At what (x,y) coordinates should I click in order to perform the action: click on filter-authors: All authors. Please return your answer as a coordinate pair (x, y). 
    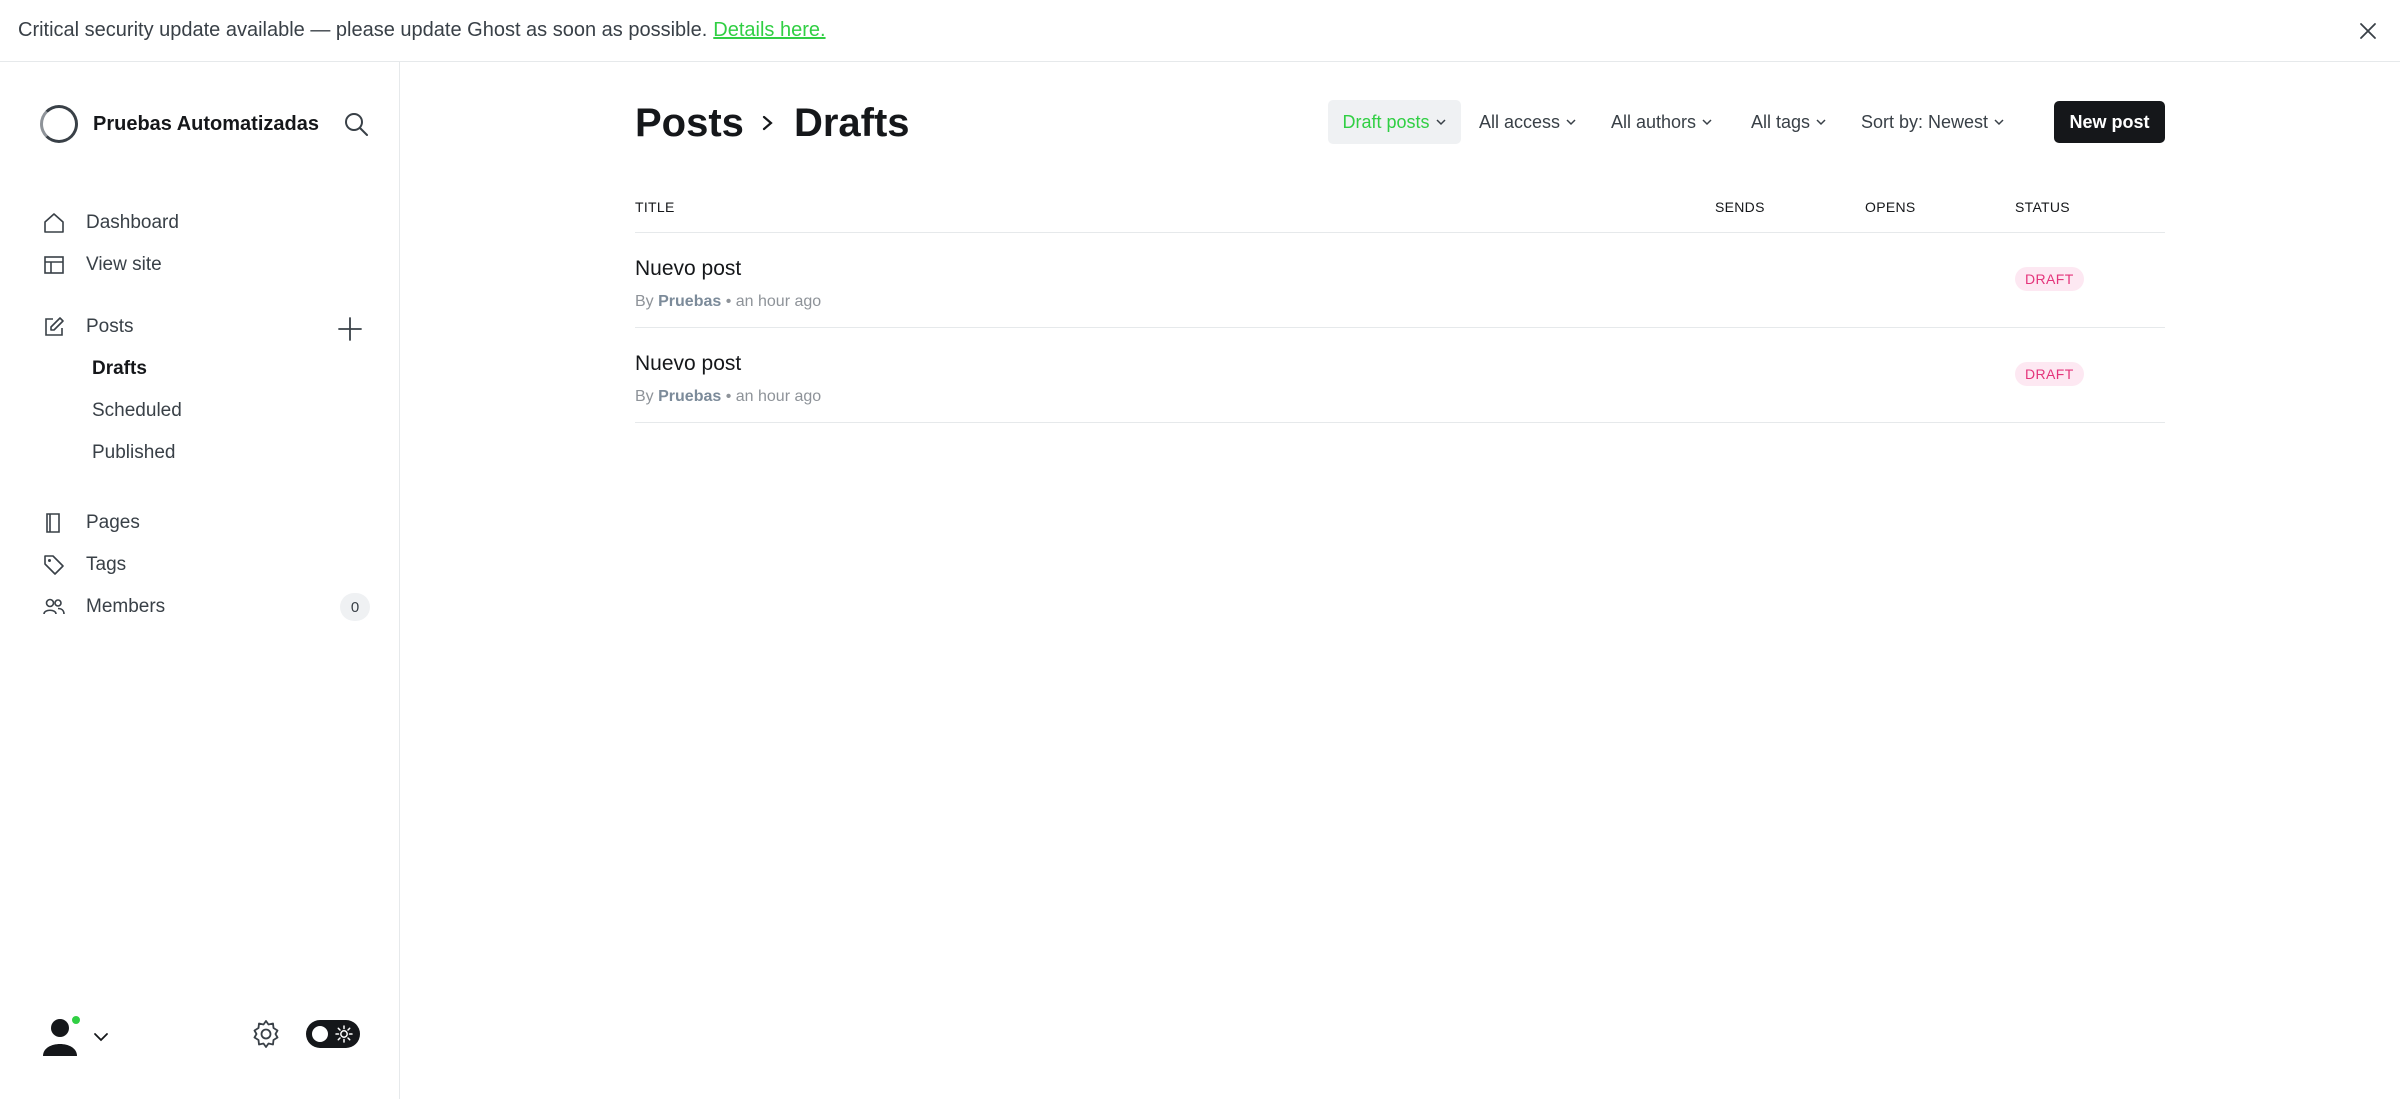
    Looking at the image, I should click on (1662, 122).